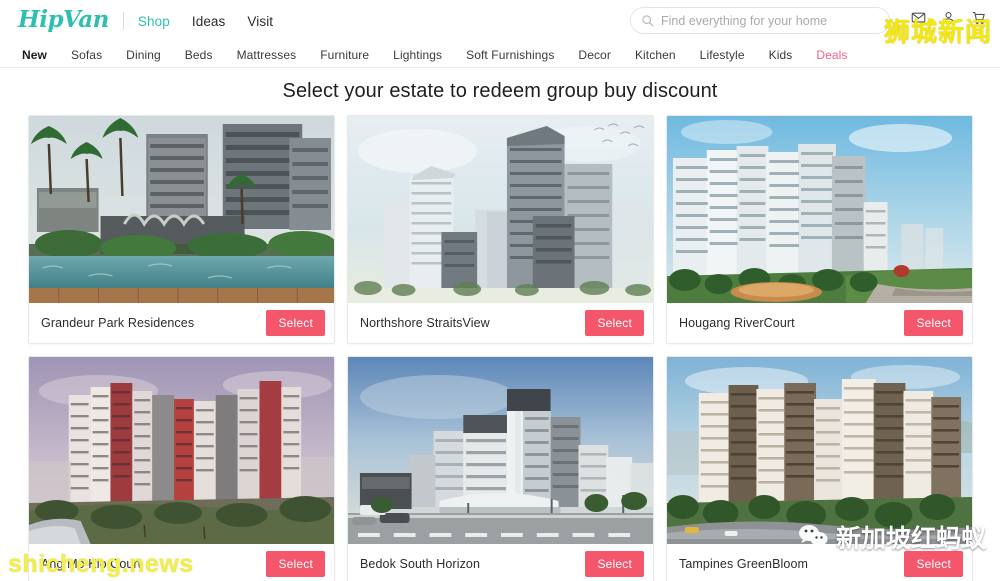  I want to click on estate-card: Tampines GreenBloom Select, so click(819, 468).